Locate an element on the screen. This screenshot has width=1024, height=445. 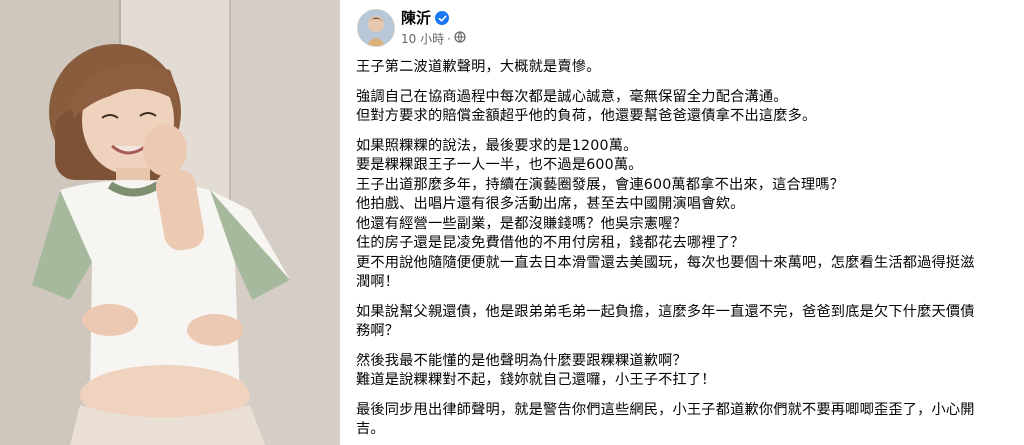
globe-icon is located at coordinates (460, 39).